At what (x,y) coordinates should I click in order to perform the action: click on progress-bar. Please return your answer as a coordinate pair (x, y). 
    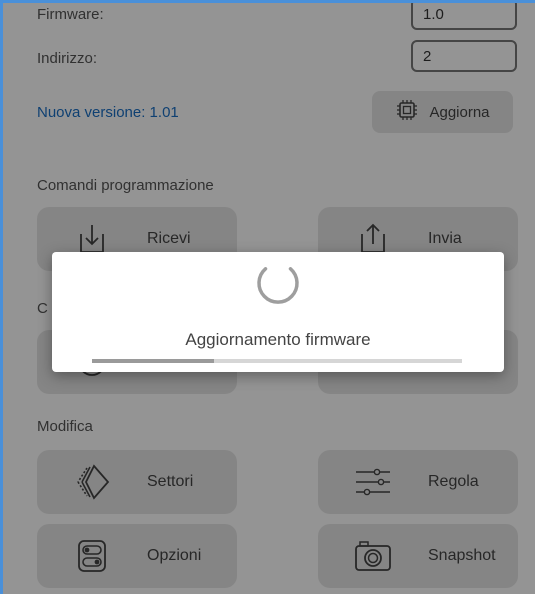
    Looking at the image, I should click on (277, 361).